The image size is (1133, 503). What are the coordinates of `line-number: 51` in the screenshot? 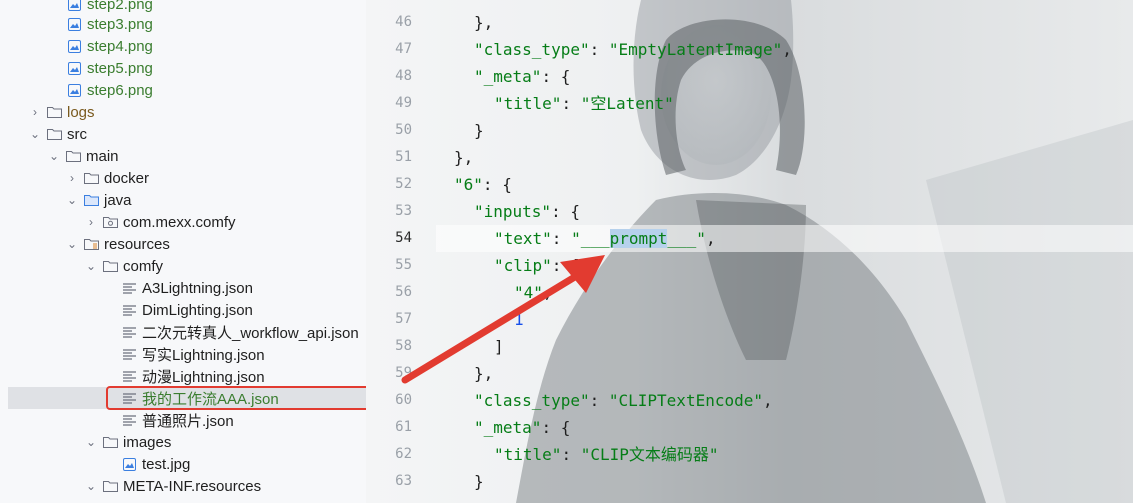 It's located at (403, 157).